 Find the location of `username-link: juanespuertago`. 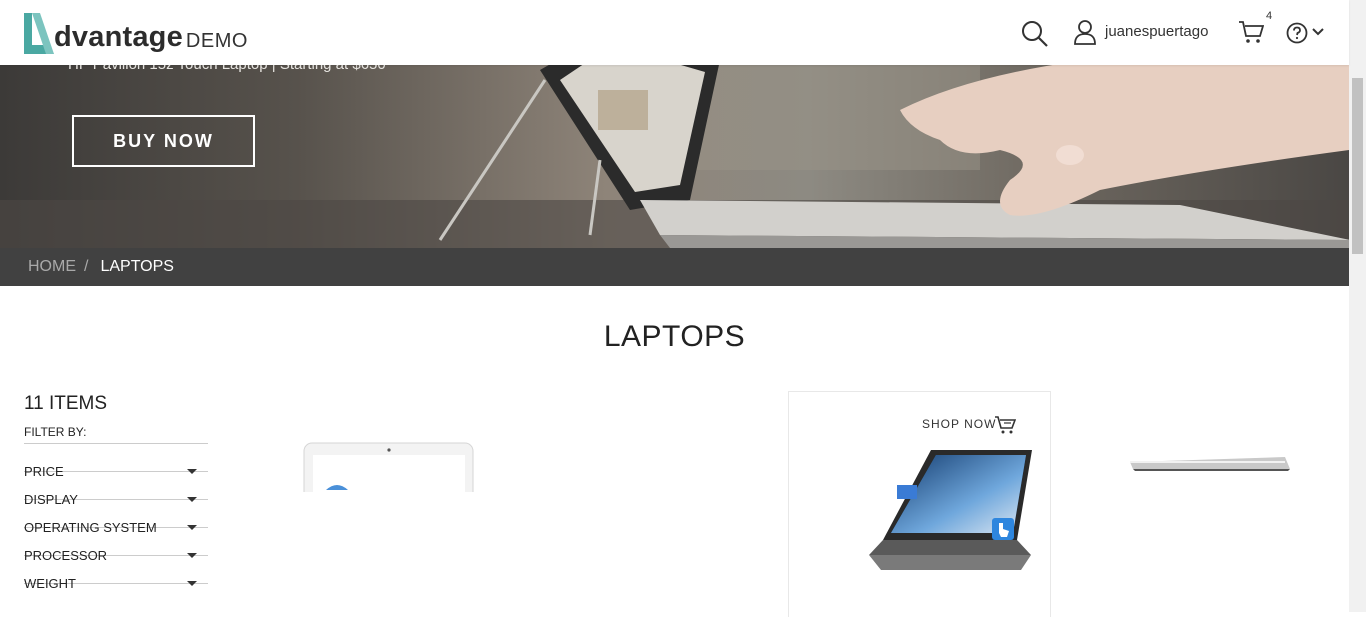

username-link: juanespuertago is located at coordinates (1156, 31).